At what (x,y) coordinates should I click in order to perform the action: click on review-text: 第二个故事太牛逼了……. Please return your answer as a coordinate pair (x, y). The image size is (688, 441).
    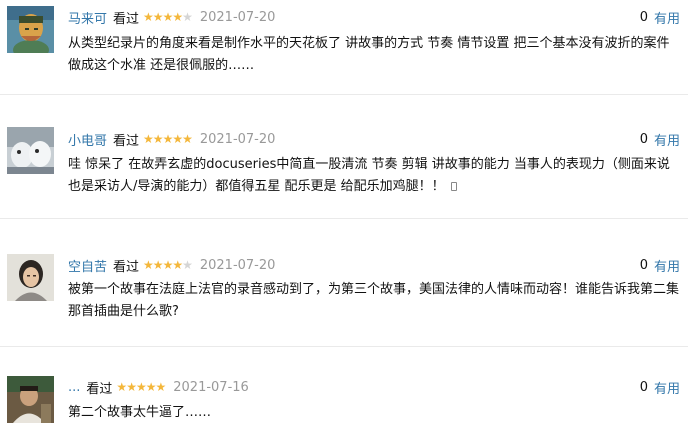
    Looking at the image, I should click on (140, 412).